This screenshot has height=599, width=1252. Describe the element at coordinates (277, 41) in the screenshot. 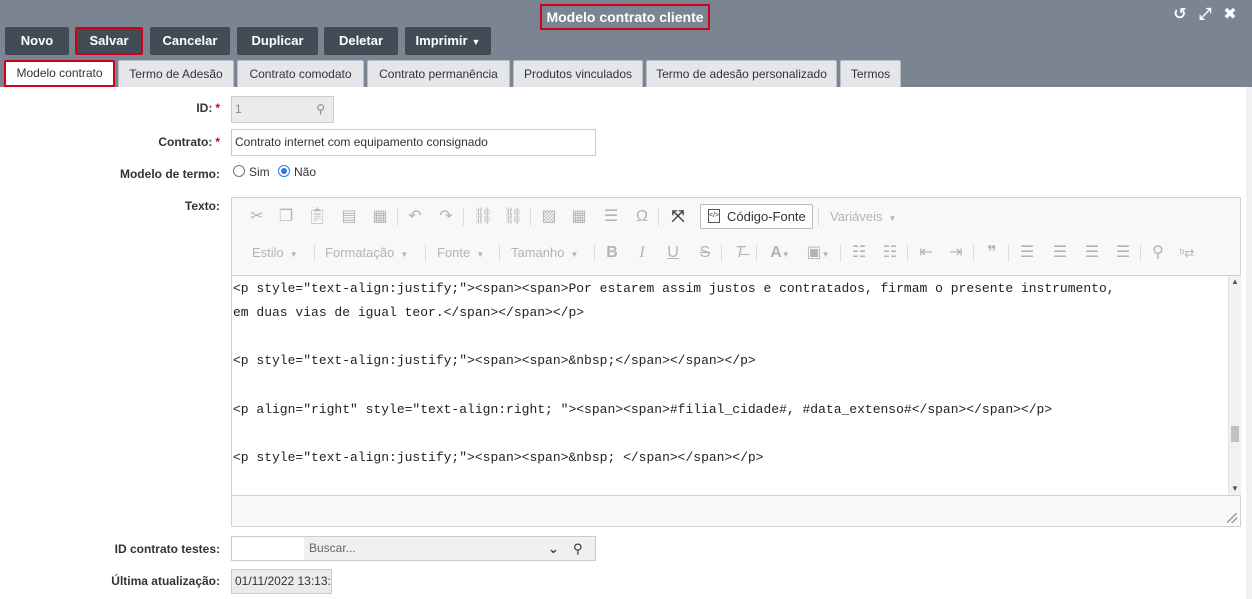

I see `duplicar-button: Duplicar` at that location.